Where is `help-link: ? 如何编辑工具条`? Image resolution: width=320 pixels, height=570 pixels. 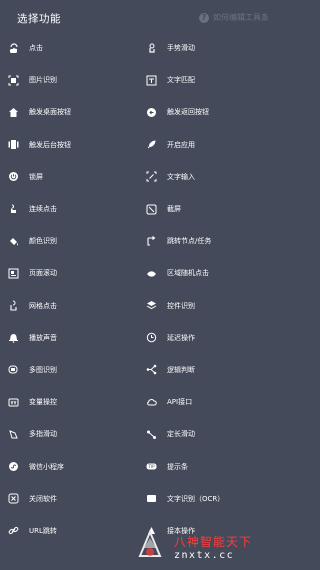
help-link: ? 如何编辑工具条 is located at coordinates (234, 17).